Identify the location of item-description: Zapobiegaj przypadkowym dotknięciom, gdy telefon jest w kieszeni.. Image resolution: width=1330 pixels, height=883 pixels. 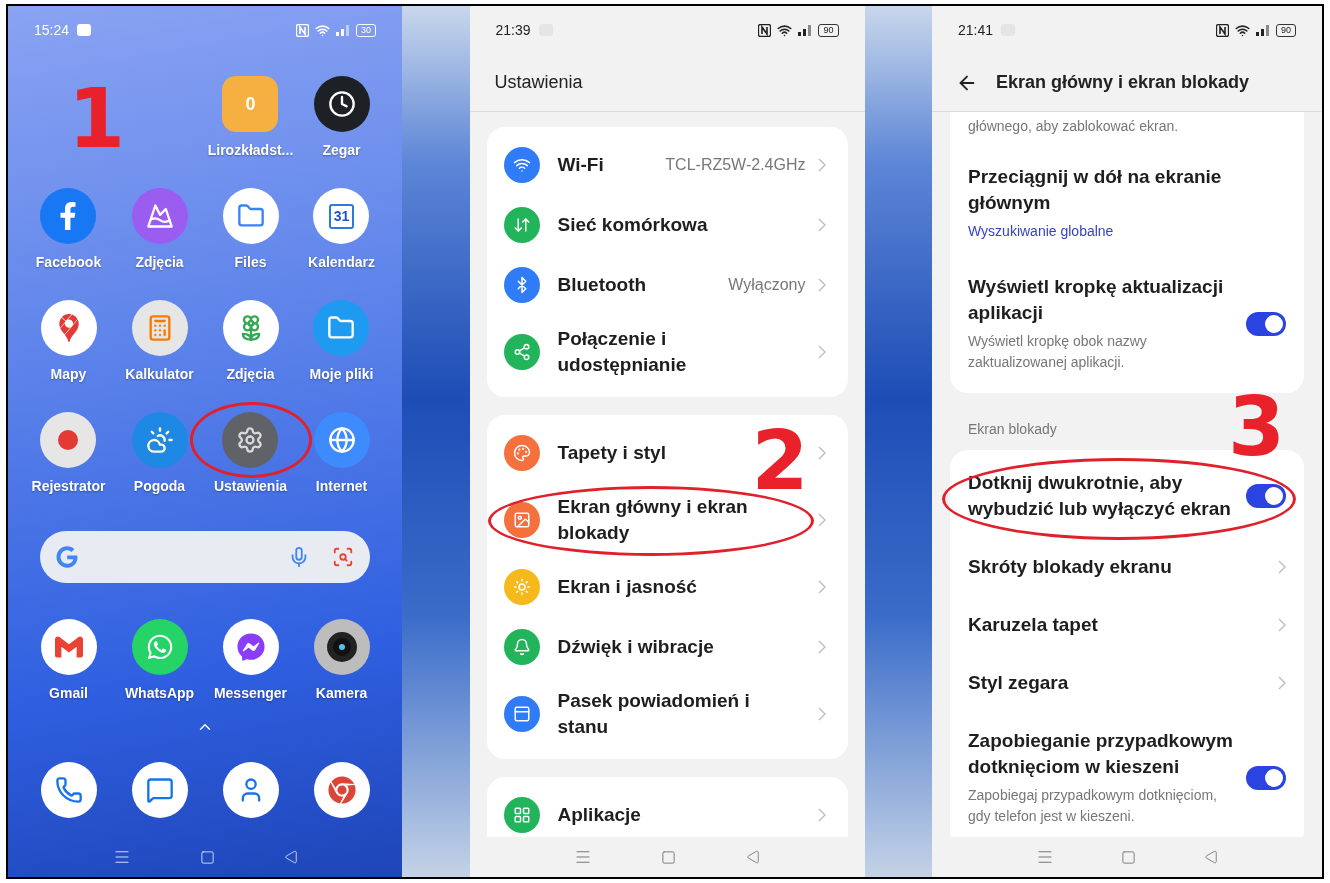
(1093, 806).